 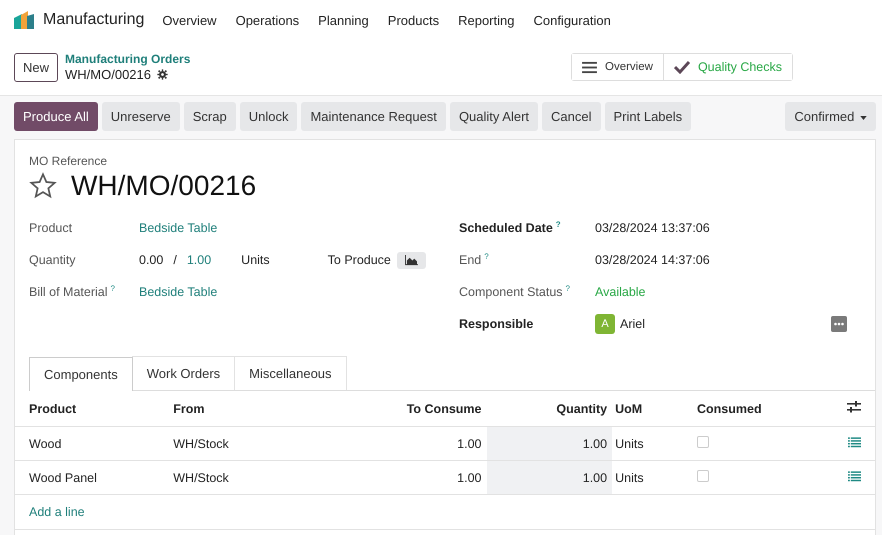 What do you see at coordinates (162, 74) in the screenshot?
I see `gear-icon` at bounding box center [162, 74].